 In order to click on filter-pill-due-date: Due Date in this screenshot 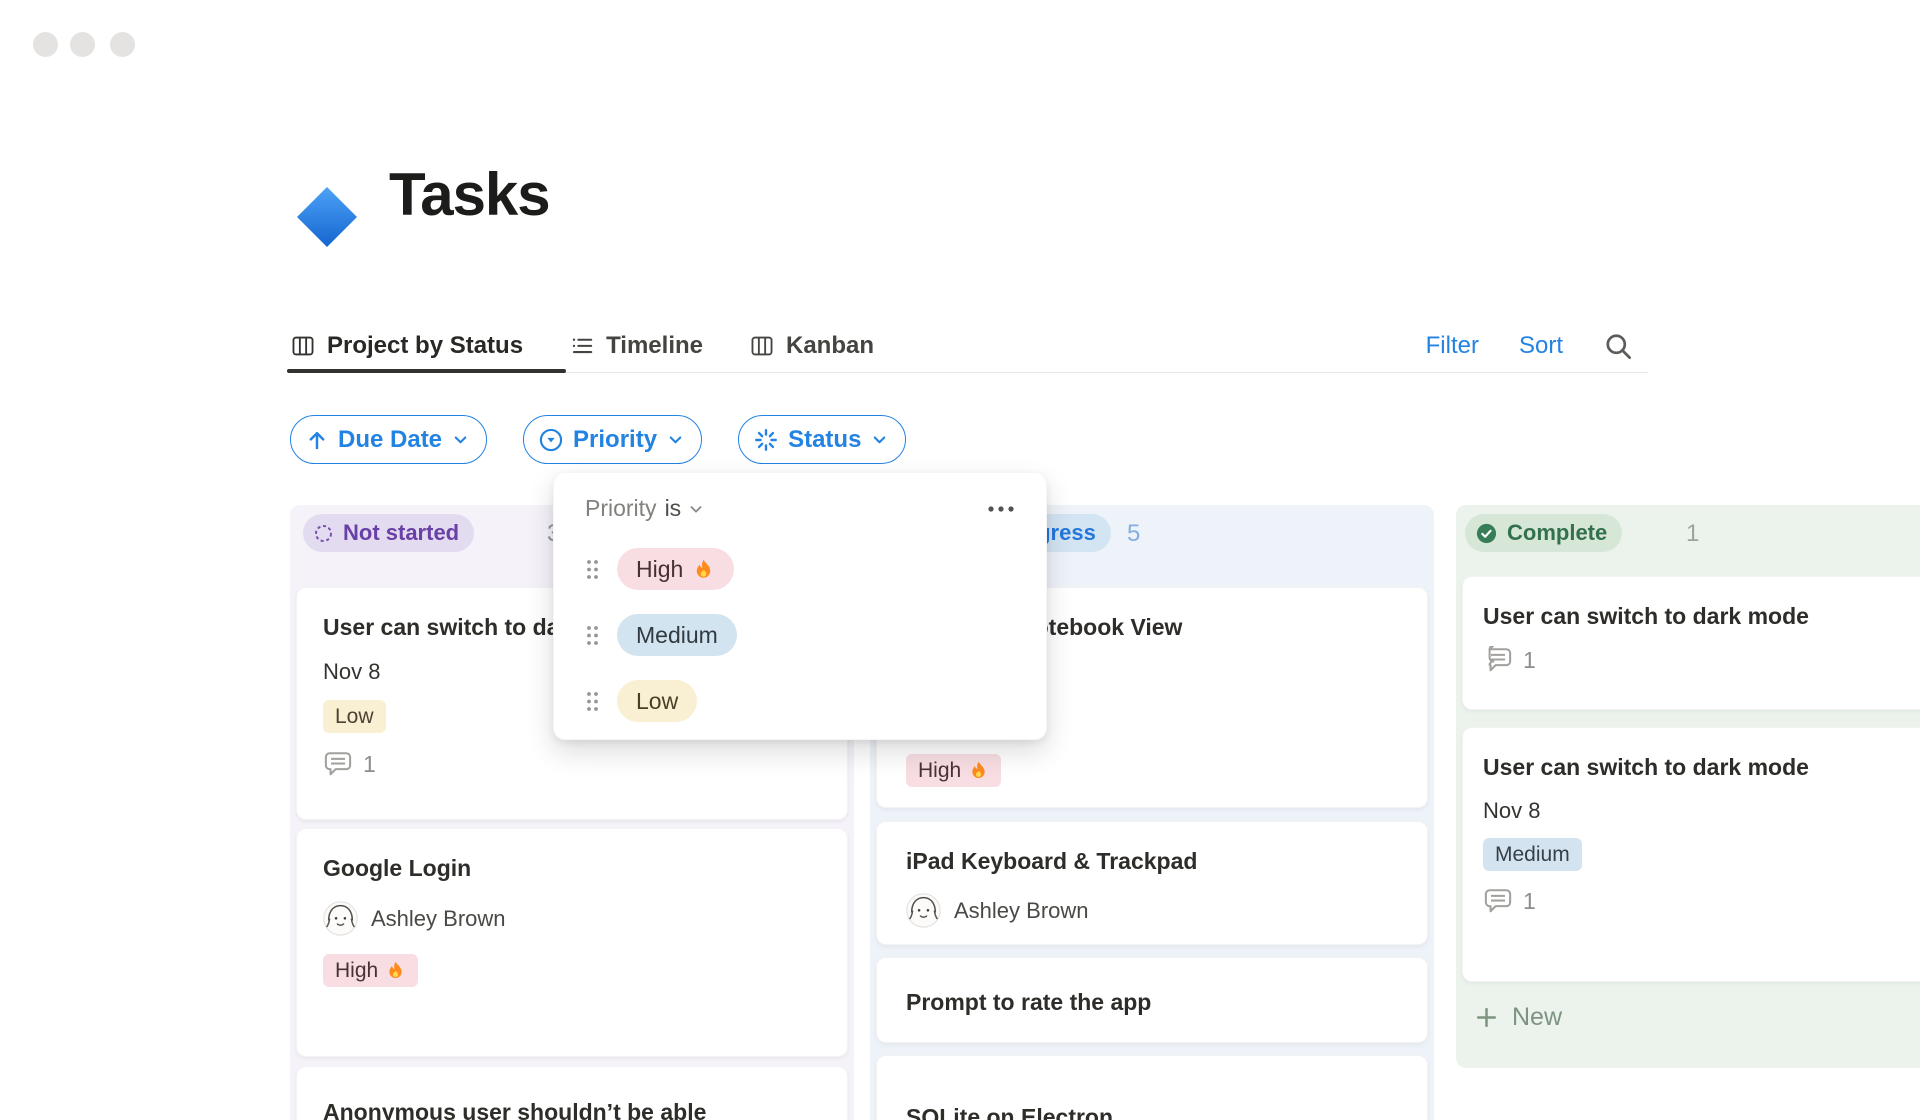, I will do `click(389, 439)`.